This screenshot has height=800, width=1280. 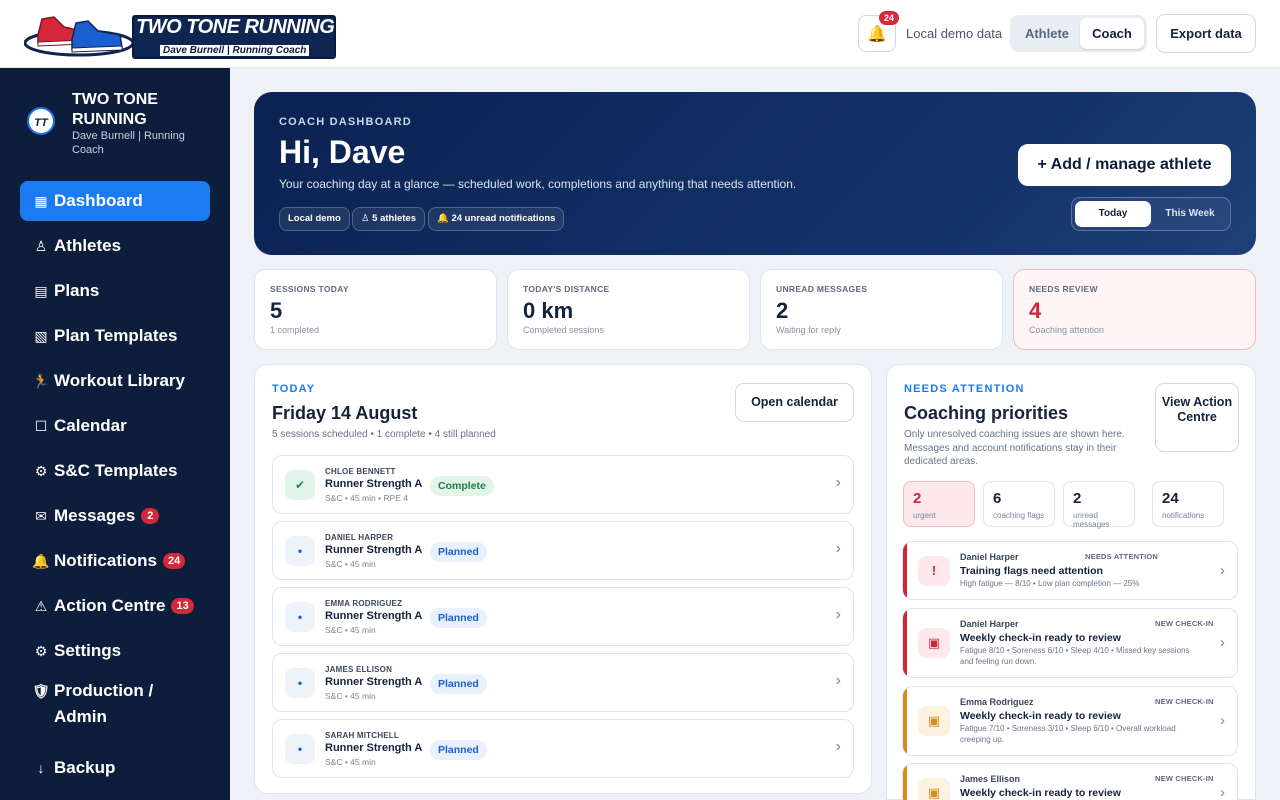 I want to click on sidebar-item-settings: ⚙ Settings, so click(x=115, y=651).